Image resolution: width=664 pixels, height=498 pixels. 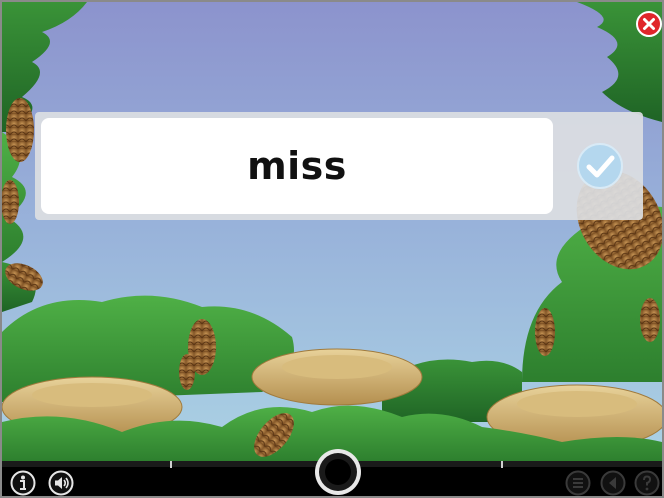 I want to click on sound-button, so click(x=61, y=483).